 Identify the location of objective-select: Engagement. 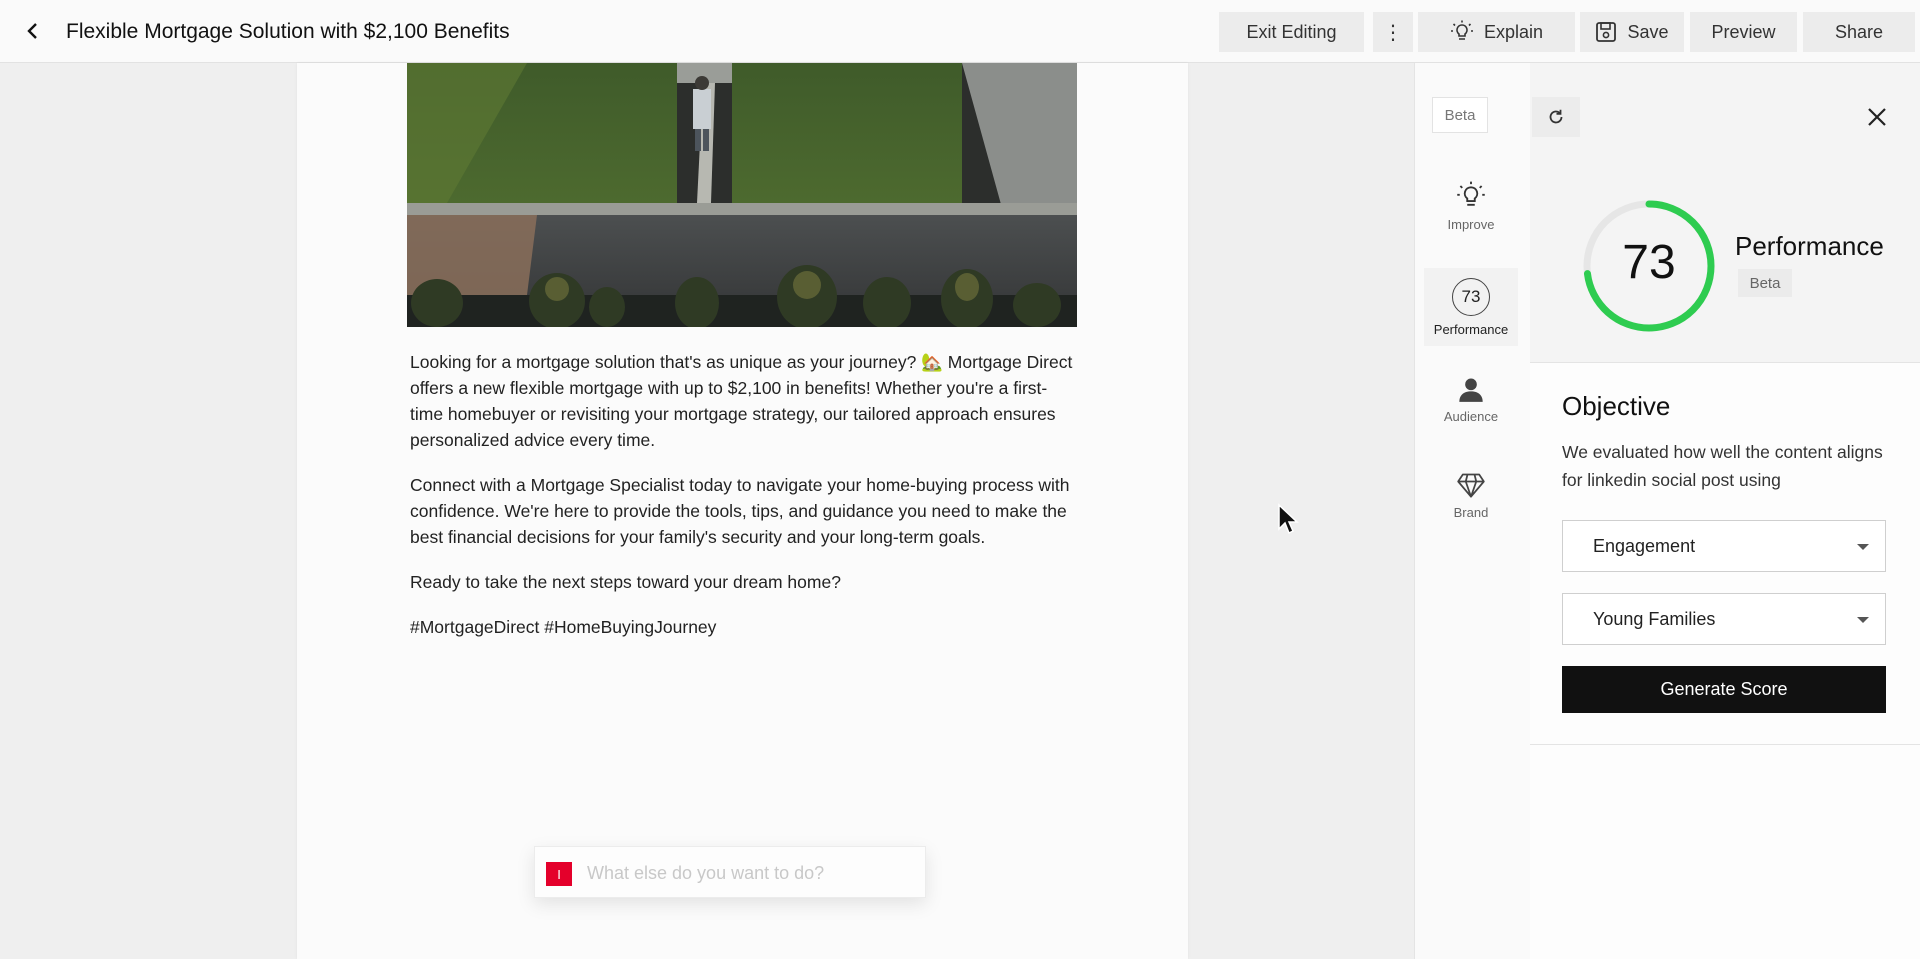
(1724, 546).